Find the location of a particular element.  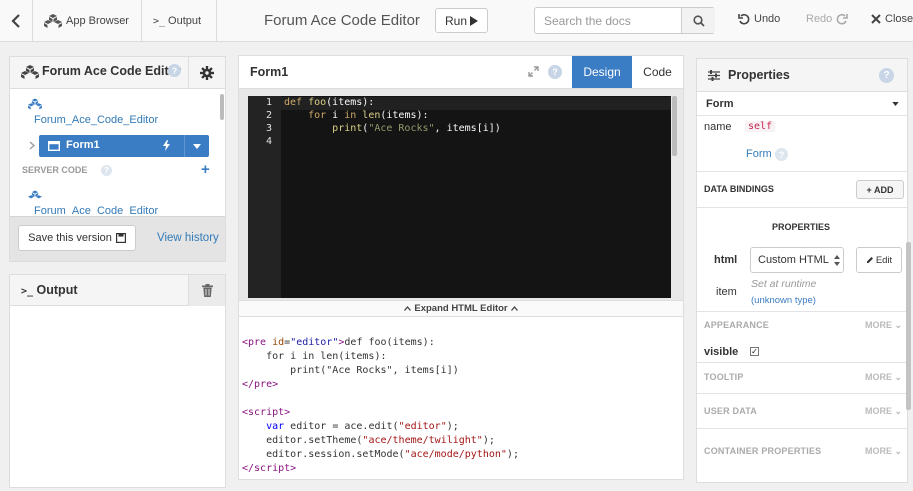

run-label: Run is located at coordinates (455, 20).